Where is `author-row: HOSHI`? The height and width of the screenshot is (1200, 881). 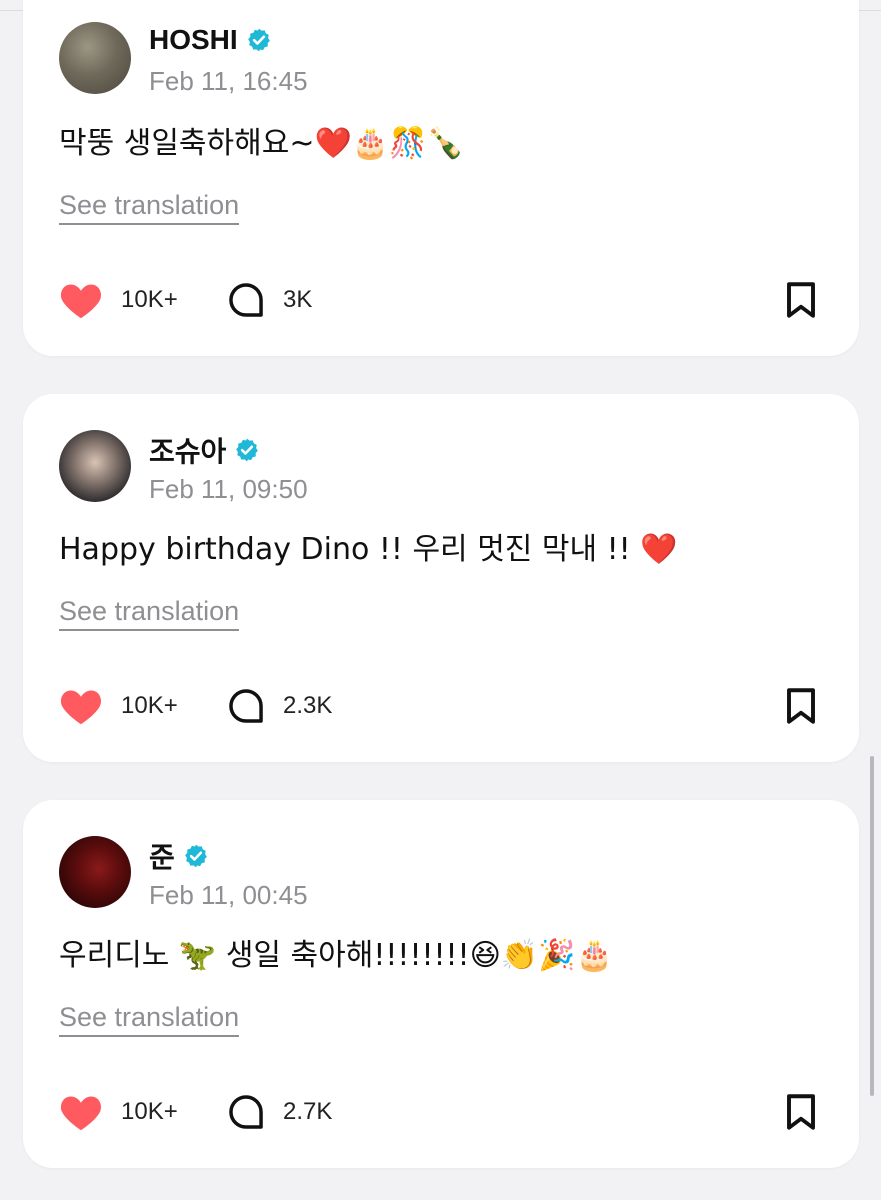
author-row: HOSHI is located at coordinates (210, 40).